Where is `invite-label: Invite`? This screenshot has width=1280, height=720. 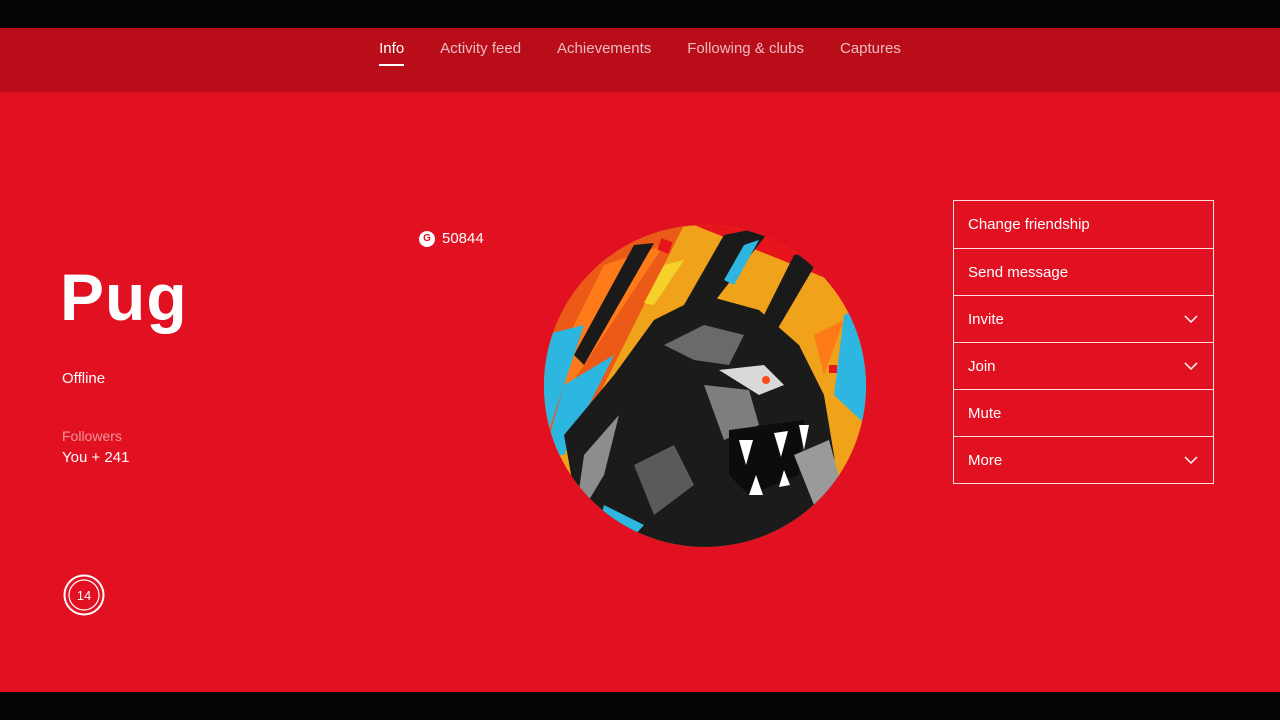 invite-label: Invite is located at coordinates (986, 319).